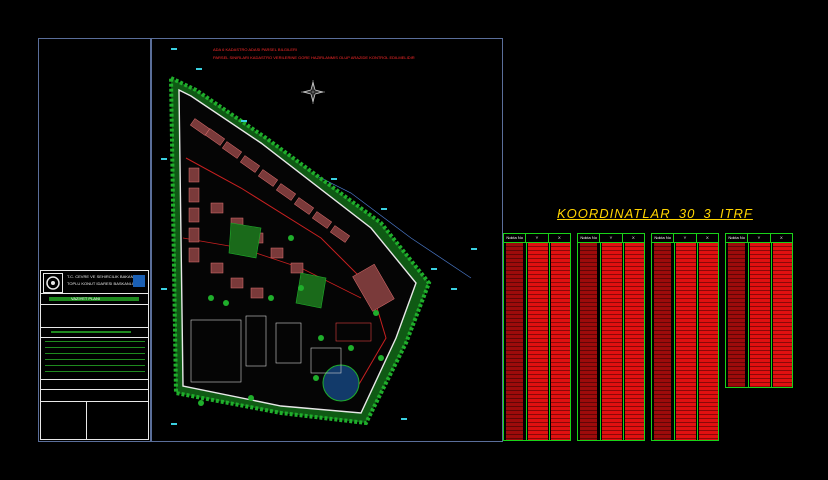 The width and height of the screenshot is (828, 480). What do you see at coordinates (102, 283) in the screenshot?
I see `org-line-2: TOPLU KONUT IDARESI BASKANLIGI` at bounding box center [102, 283].